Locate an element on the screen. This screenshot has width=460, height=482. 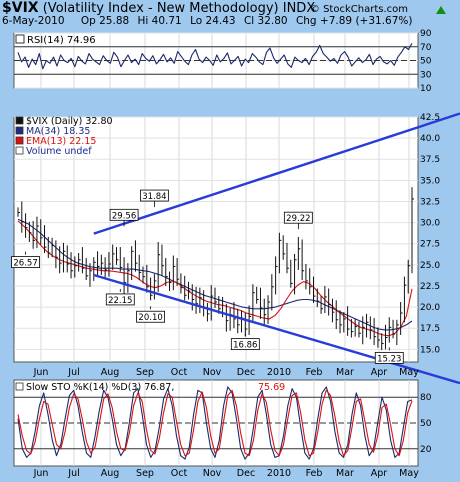
price-tick-label: 40.0 is located at coordinates (430, 139).